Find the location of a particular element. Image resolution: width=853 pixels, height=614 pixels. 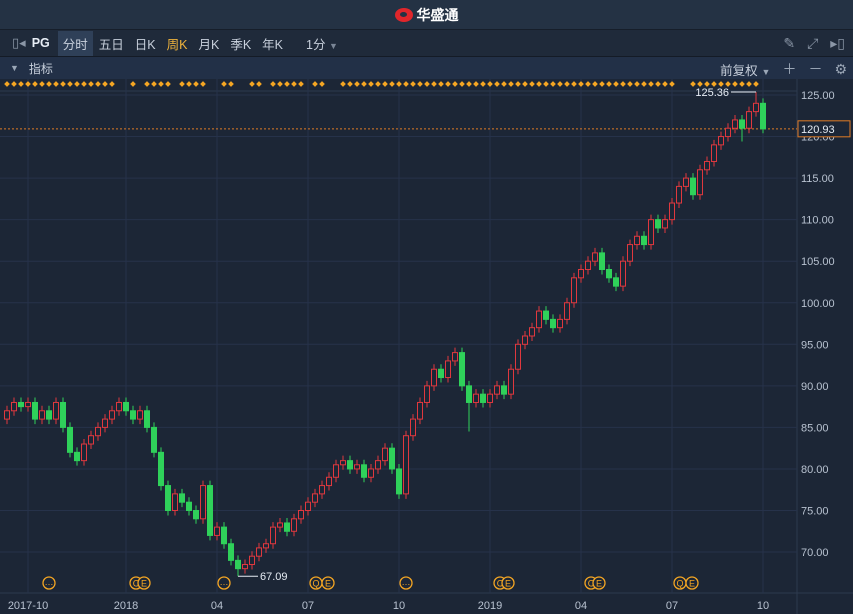

interval-select: 1分 ▼ is located at coordinates (322, 43).